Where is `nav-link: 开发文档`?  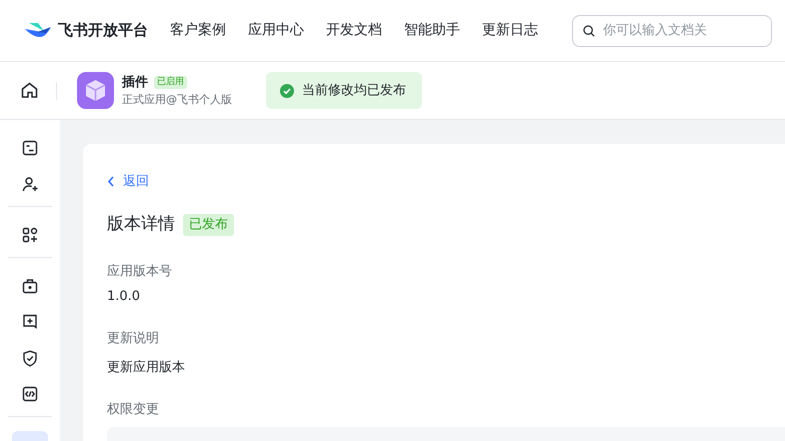 nav-link: 开发文档 is located at coordinates (354, 30).